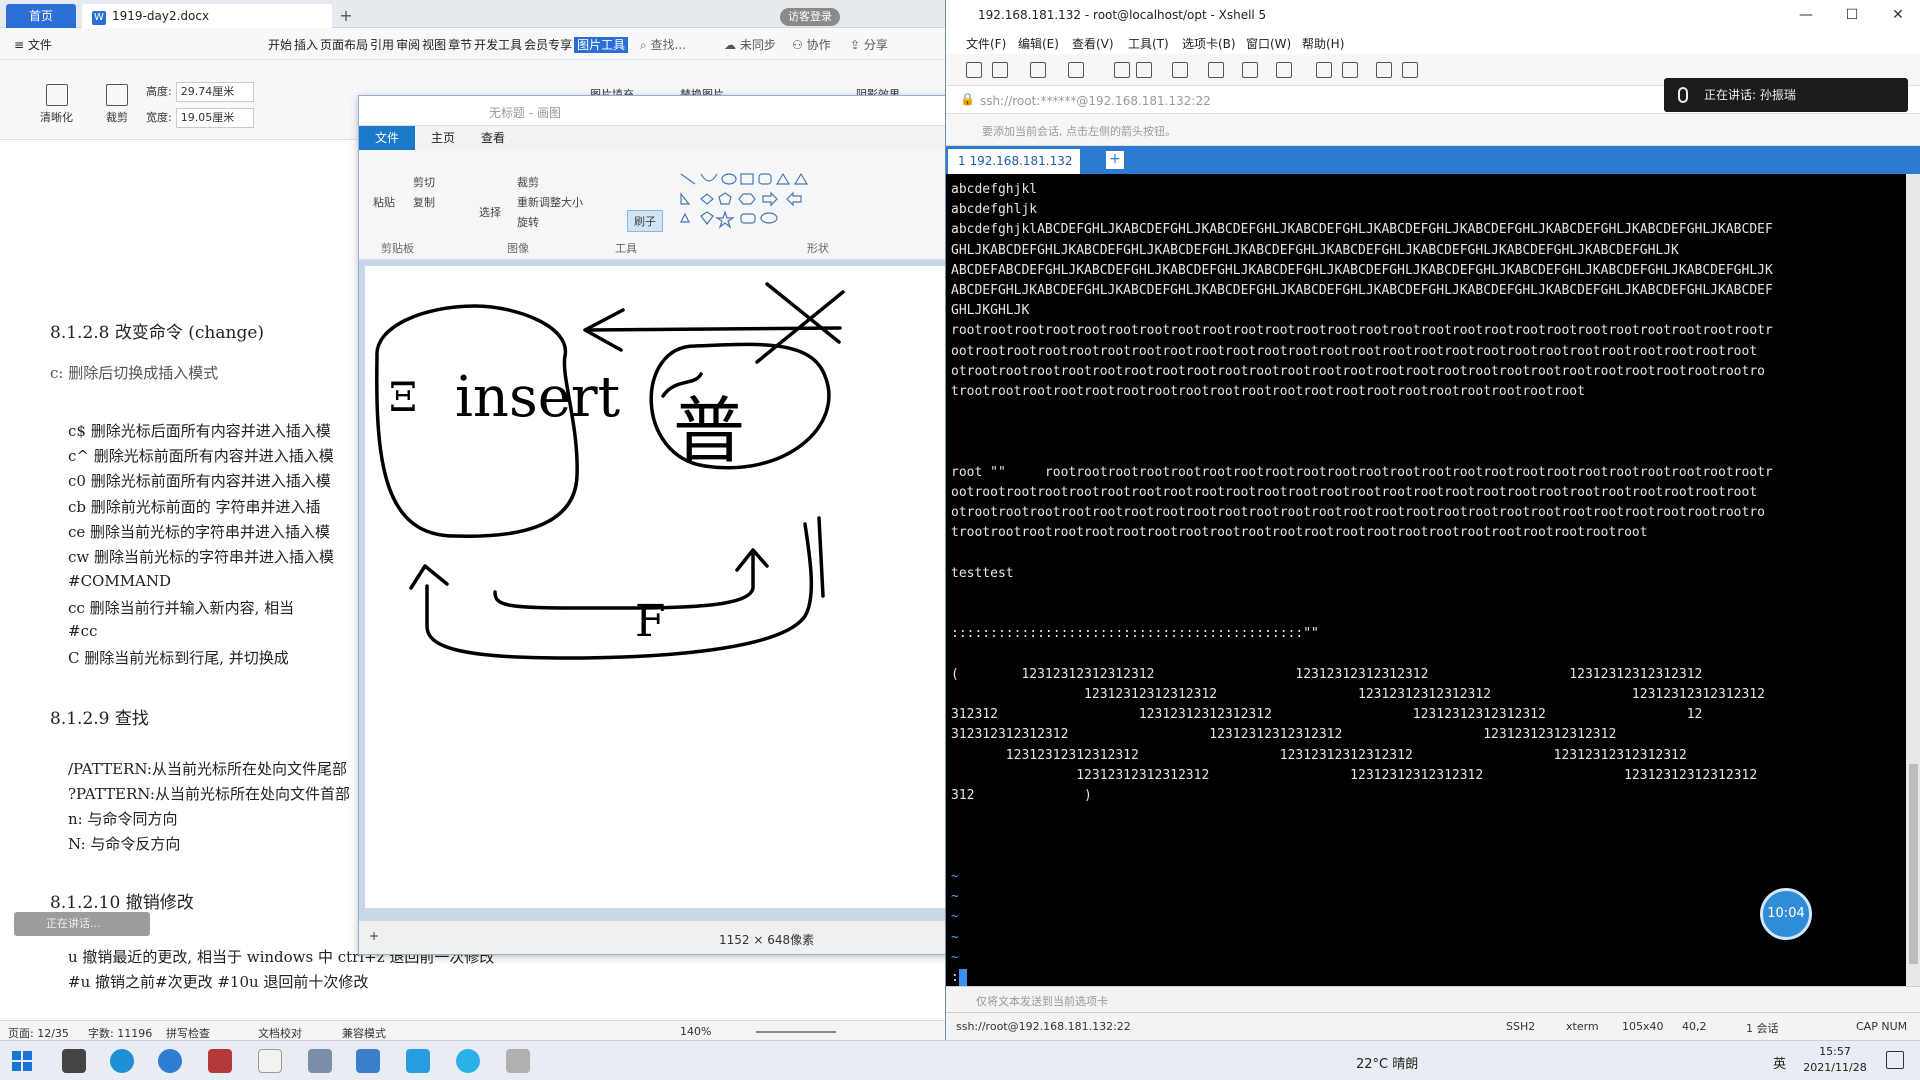 The width and height of the screenshot is (1920, 1080). I want to click on ribbon-tab: 开发工具, so click(498, 45).